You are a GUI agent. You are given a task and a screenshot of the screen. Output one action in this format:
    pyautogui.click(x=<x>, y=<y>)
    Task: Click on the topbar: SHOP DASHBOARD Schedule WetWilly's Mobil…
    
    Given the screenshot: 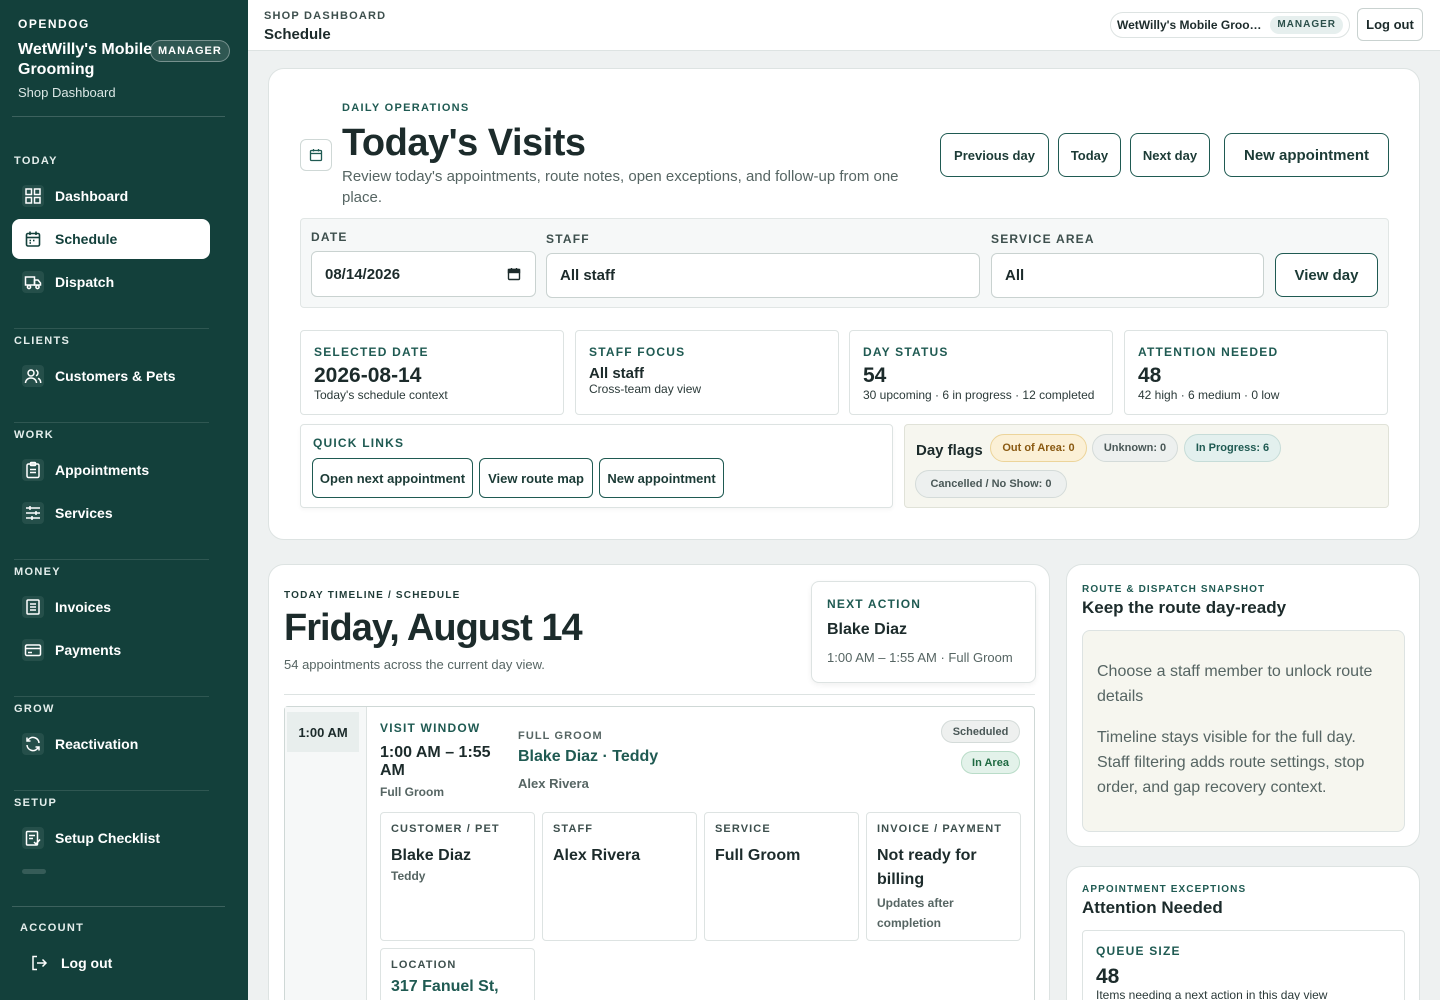 What is the action you would take?
    pyautogui.click(x=844, y=25)
    